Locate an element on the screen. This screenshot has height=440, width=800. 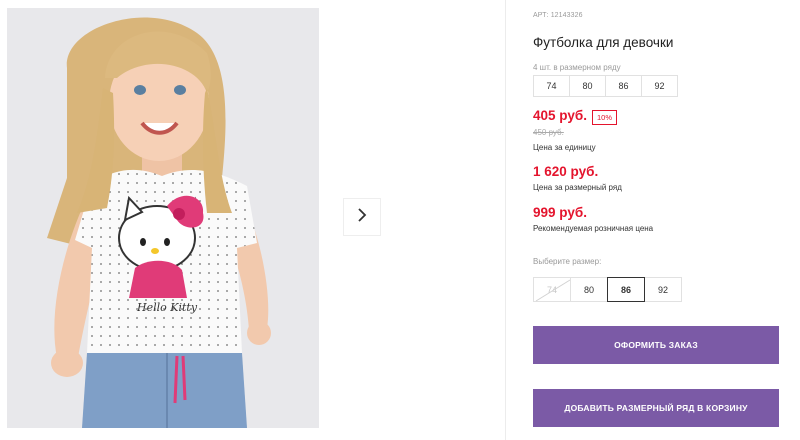
size-option-80: 80 is located at coordinates (589, 289).